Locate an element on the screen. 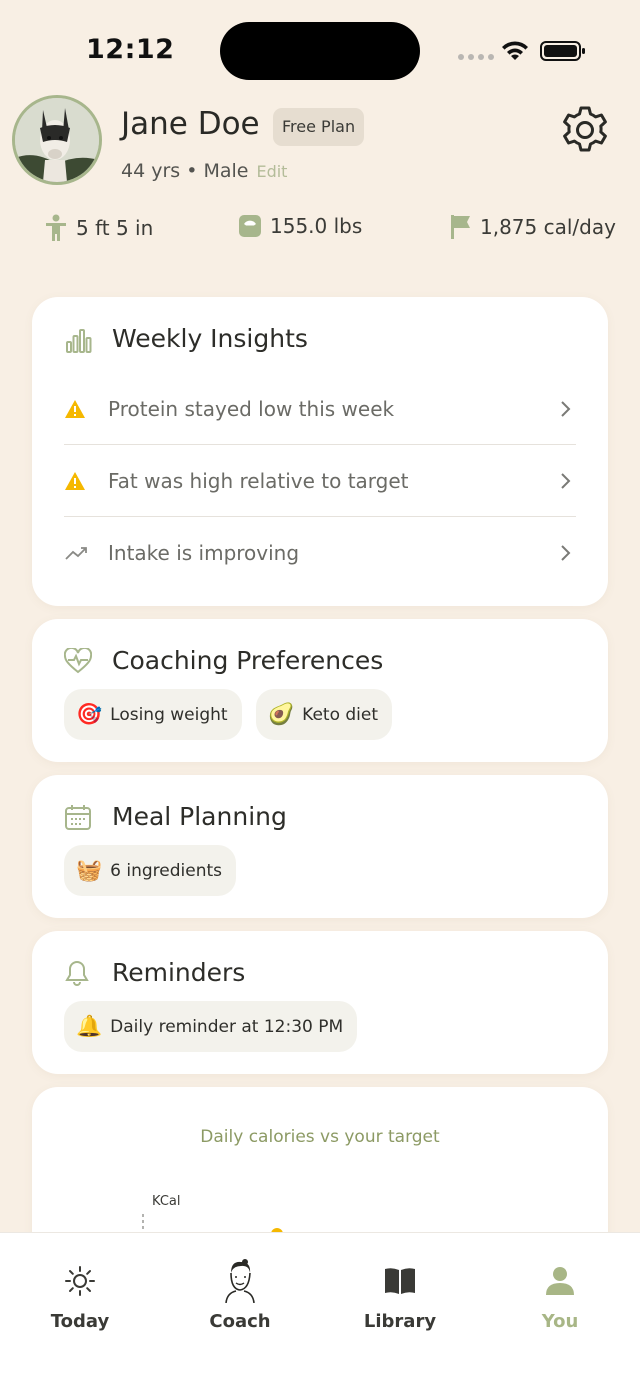  reminders-card: Reminders 🔔 Daily reminder at 12:30 PM is located at coordinates (320, 1002).